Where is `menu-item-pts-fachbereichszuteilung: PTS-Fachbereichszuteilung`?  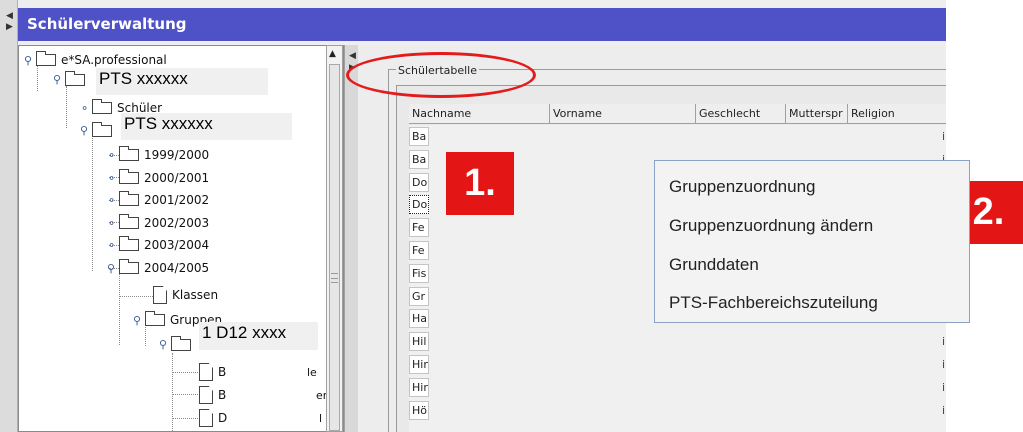 menu-item-pts-fachbereichszuteilung: PTS-Fachbereichszuteilung is located at coordinates (773, 303).